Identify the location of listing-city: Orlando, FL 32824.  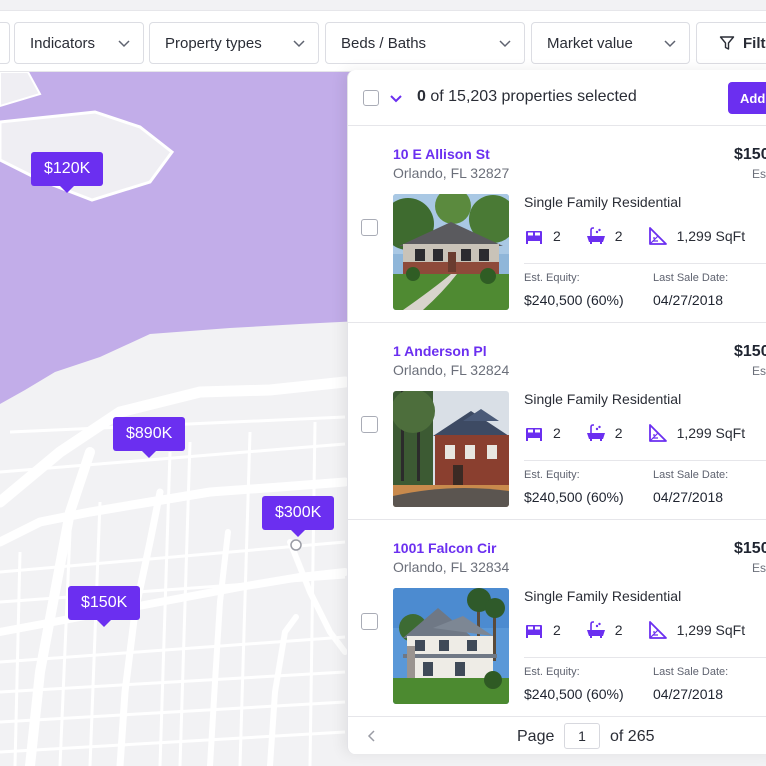
(451, 370).